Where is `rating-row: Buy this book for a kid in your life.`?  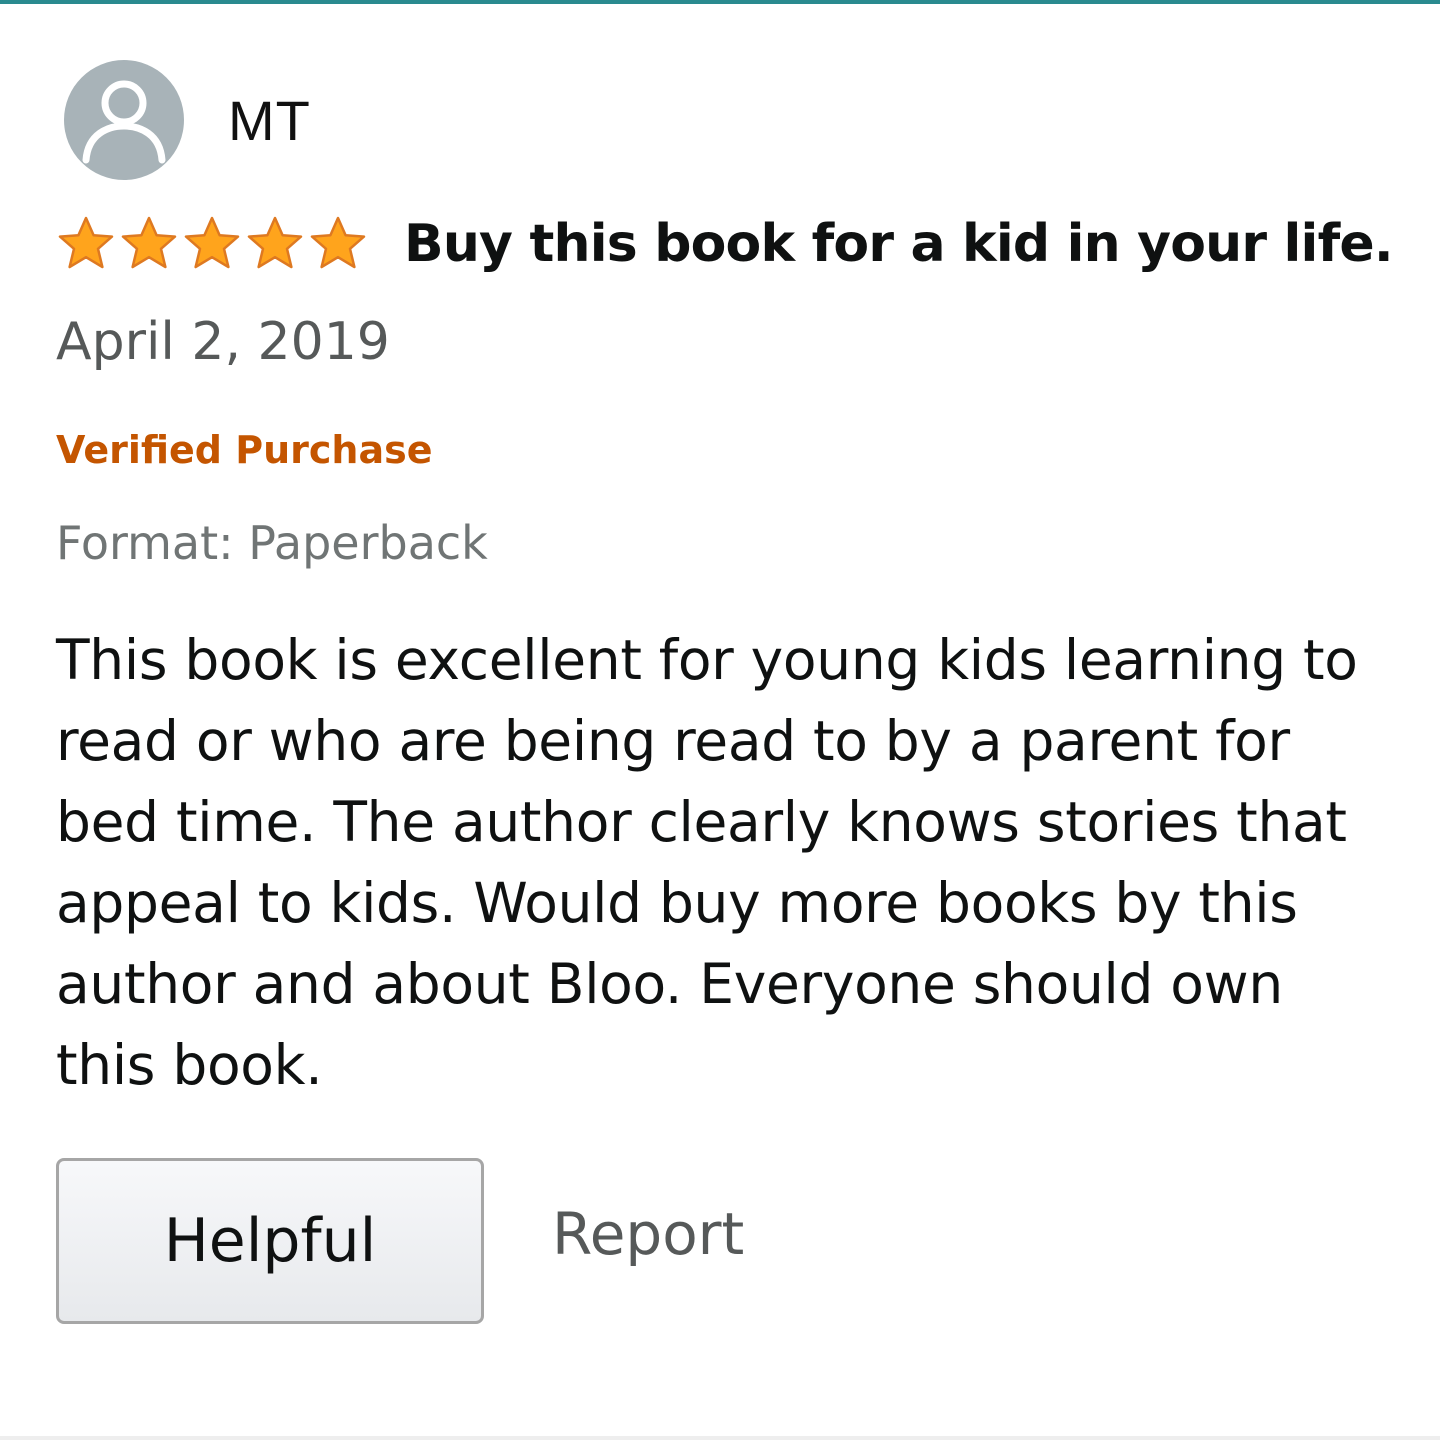 rating-row: Buy this book for a kid in your life. is located at coordinates (725, 244).